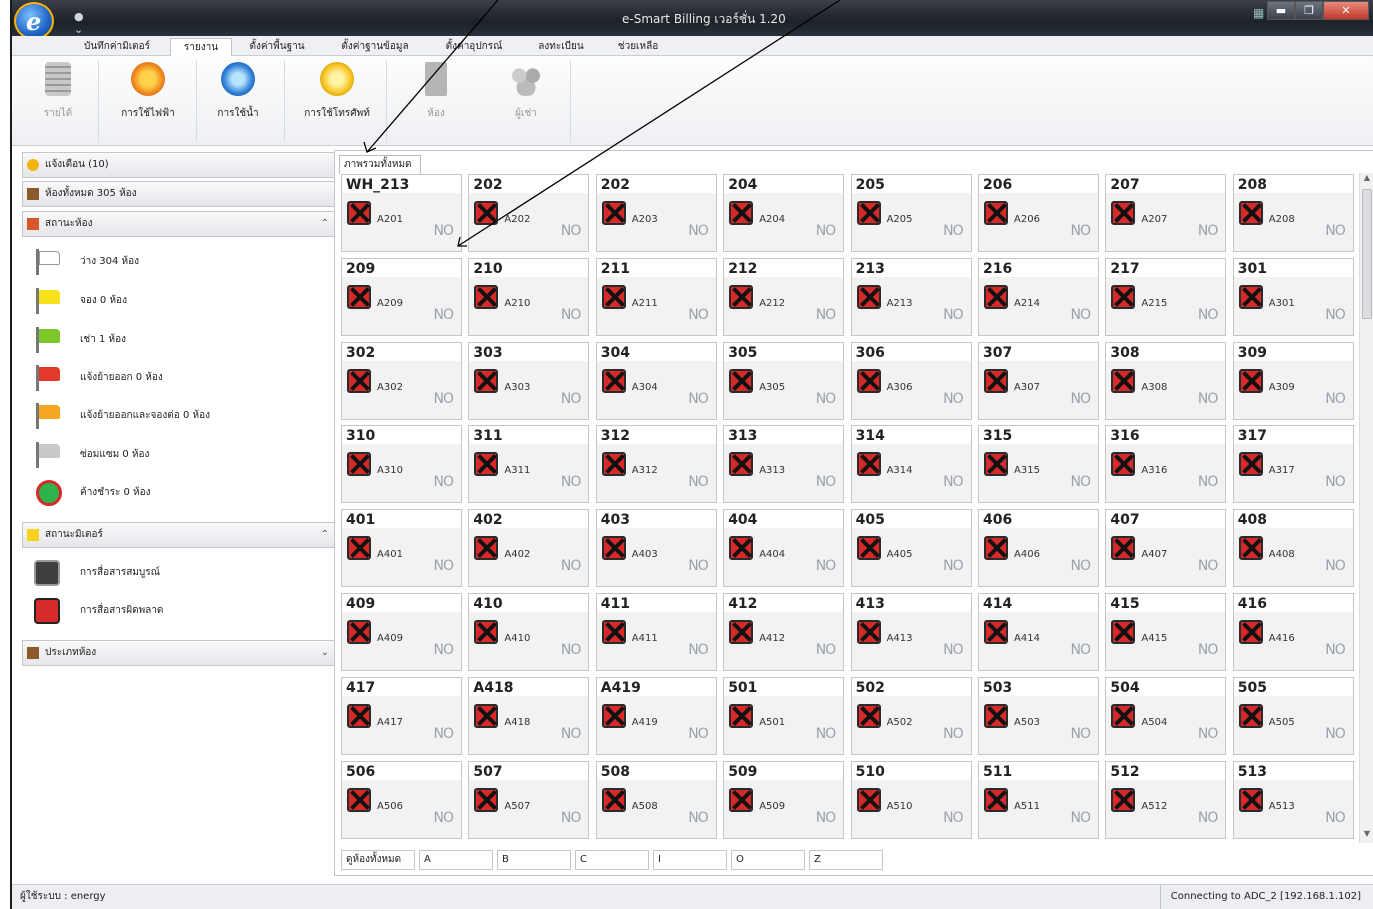  I want to click on room-card: 309 A309 NO, so click(1293, 380).